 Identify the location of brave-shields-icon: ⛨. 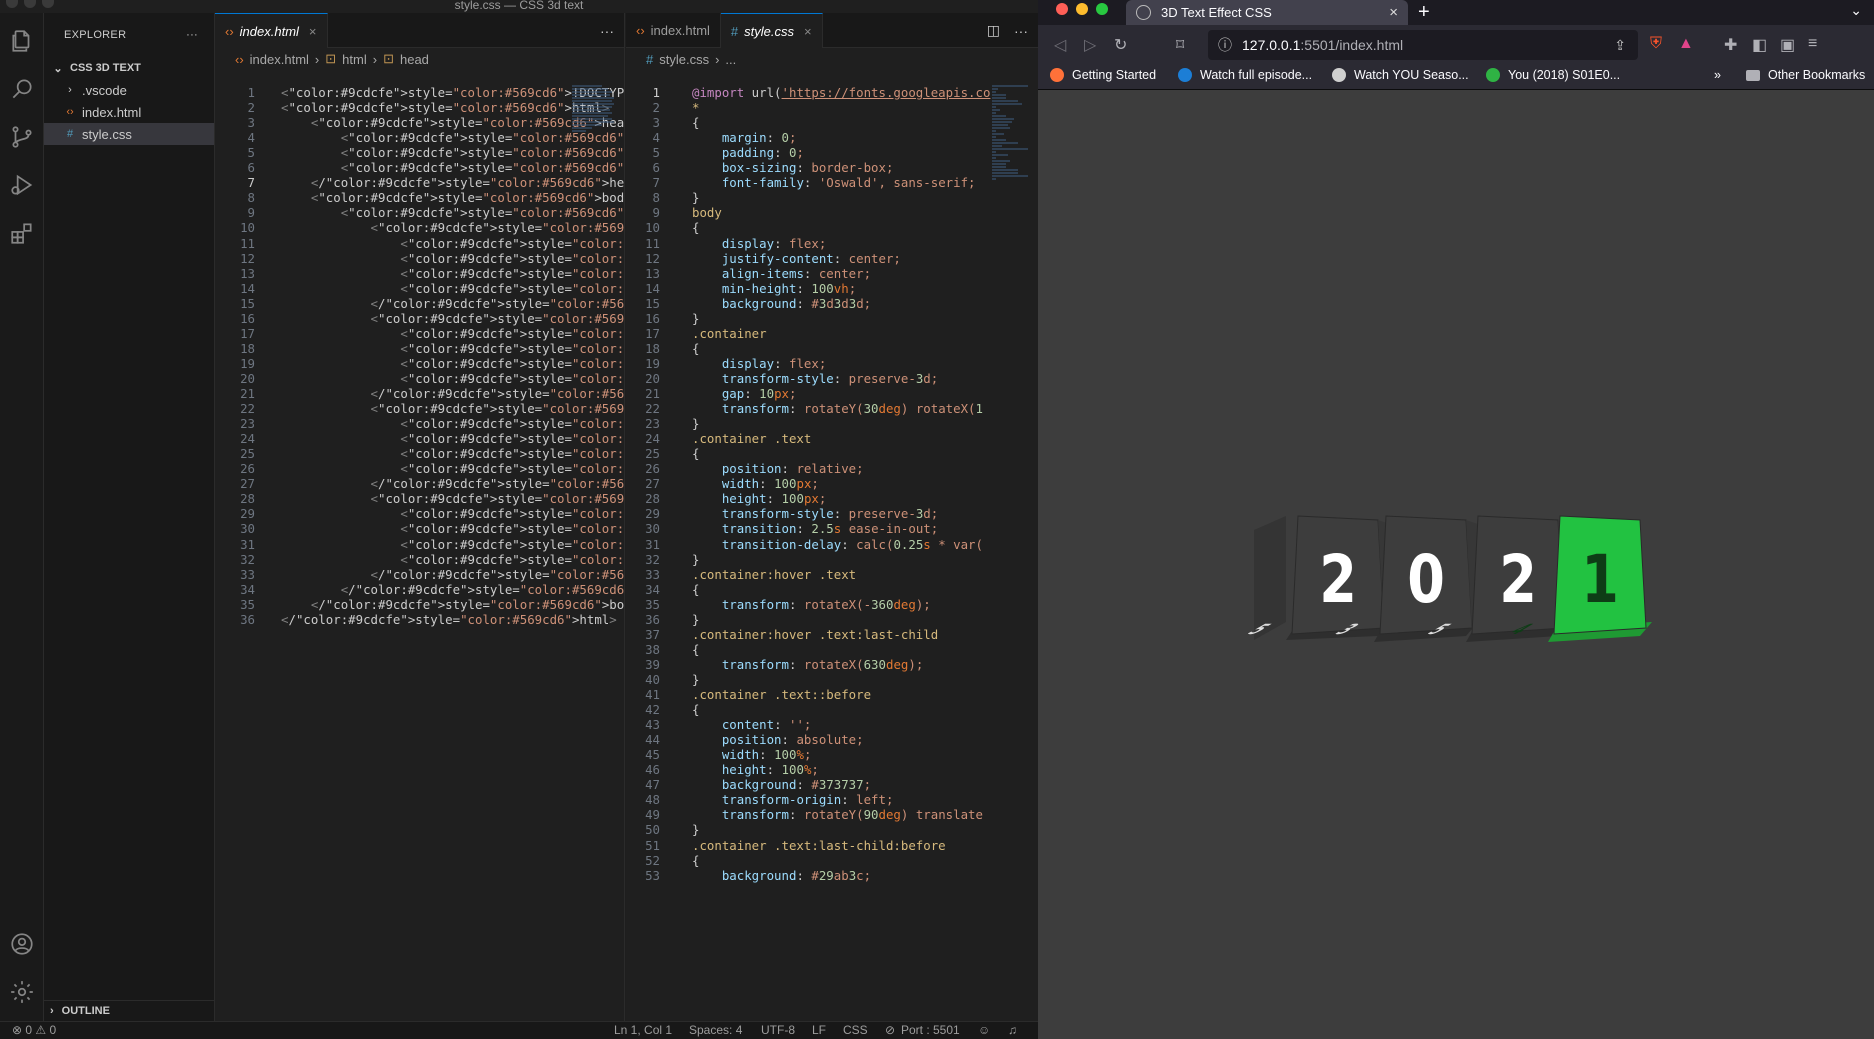
(1656, 44).